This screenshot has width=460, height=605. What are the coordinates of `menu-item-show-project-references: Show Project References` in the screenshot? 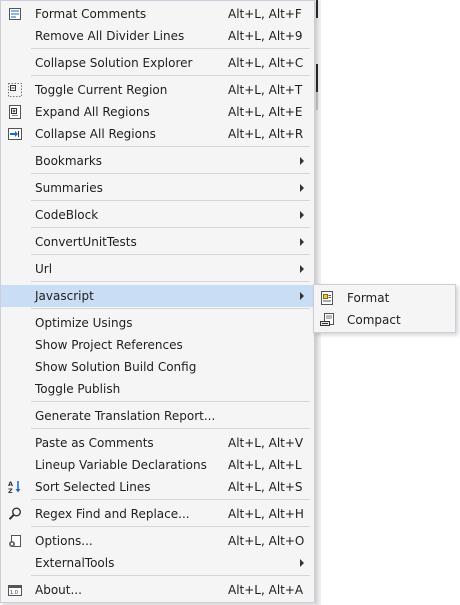 It's located at (157, 345).